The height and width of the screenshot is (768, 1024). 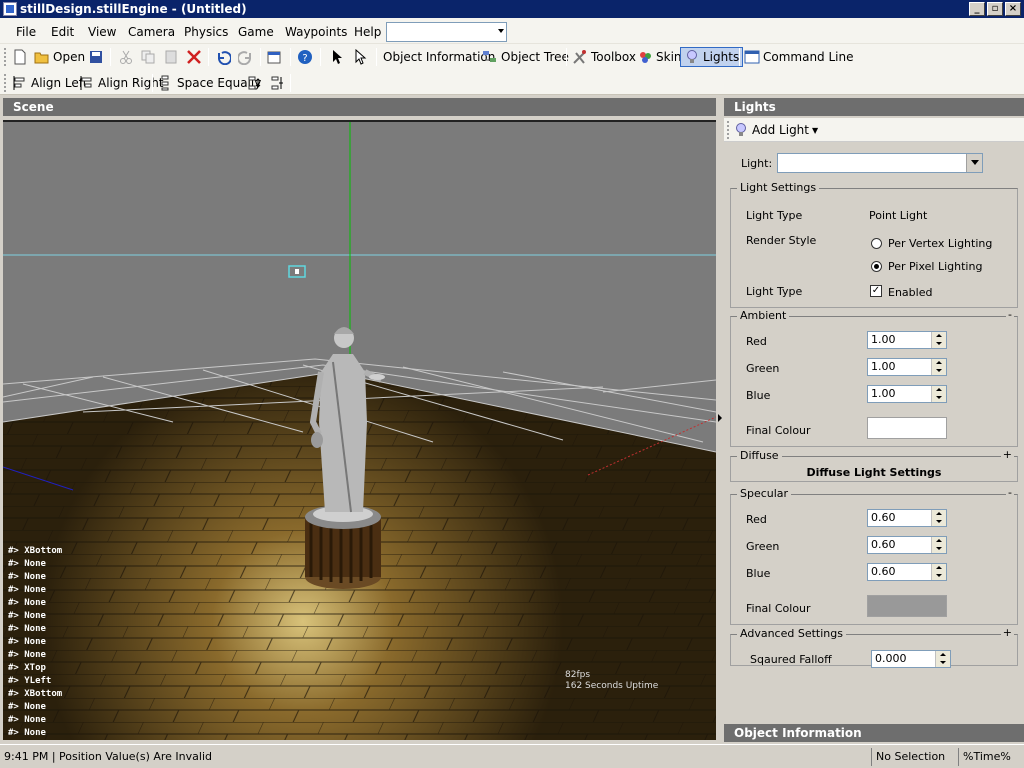 I want to click on object-information-header: Object Information, so click(x=874, y=733).